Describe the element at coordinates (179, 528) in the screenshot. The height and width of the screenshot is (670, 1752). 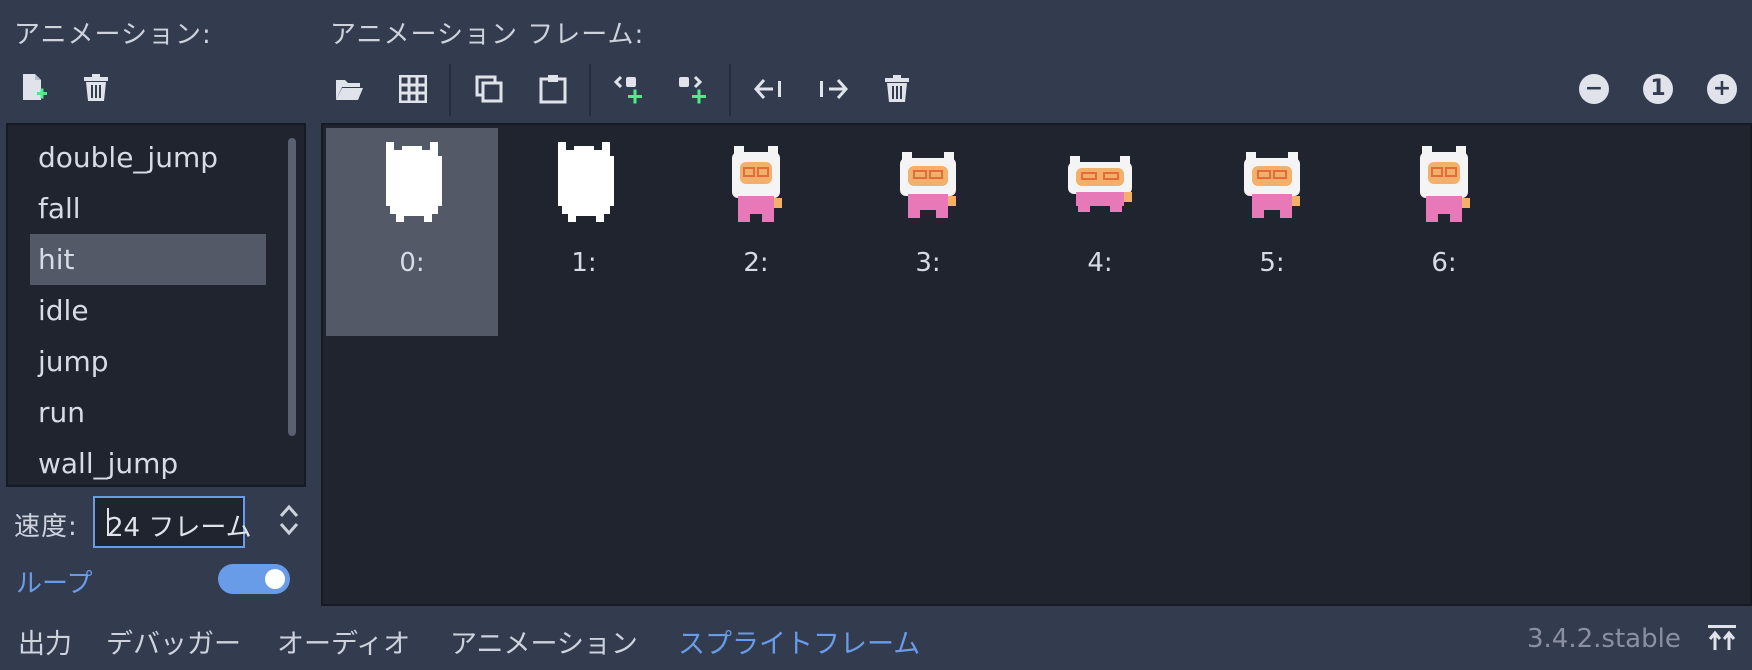
I see `speed-value: 24 フレーム` at that location.